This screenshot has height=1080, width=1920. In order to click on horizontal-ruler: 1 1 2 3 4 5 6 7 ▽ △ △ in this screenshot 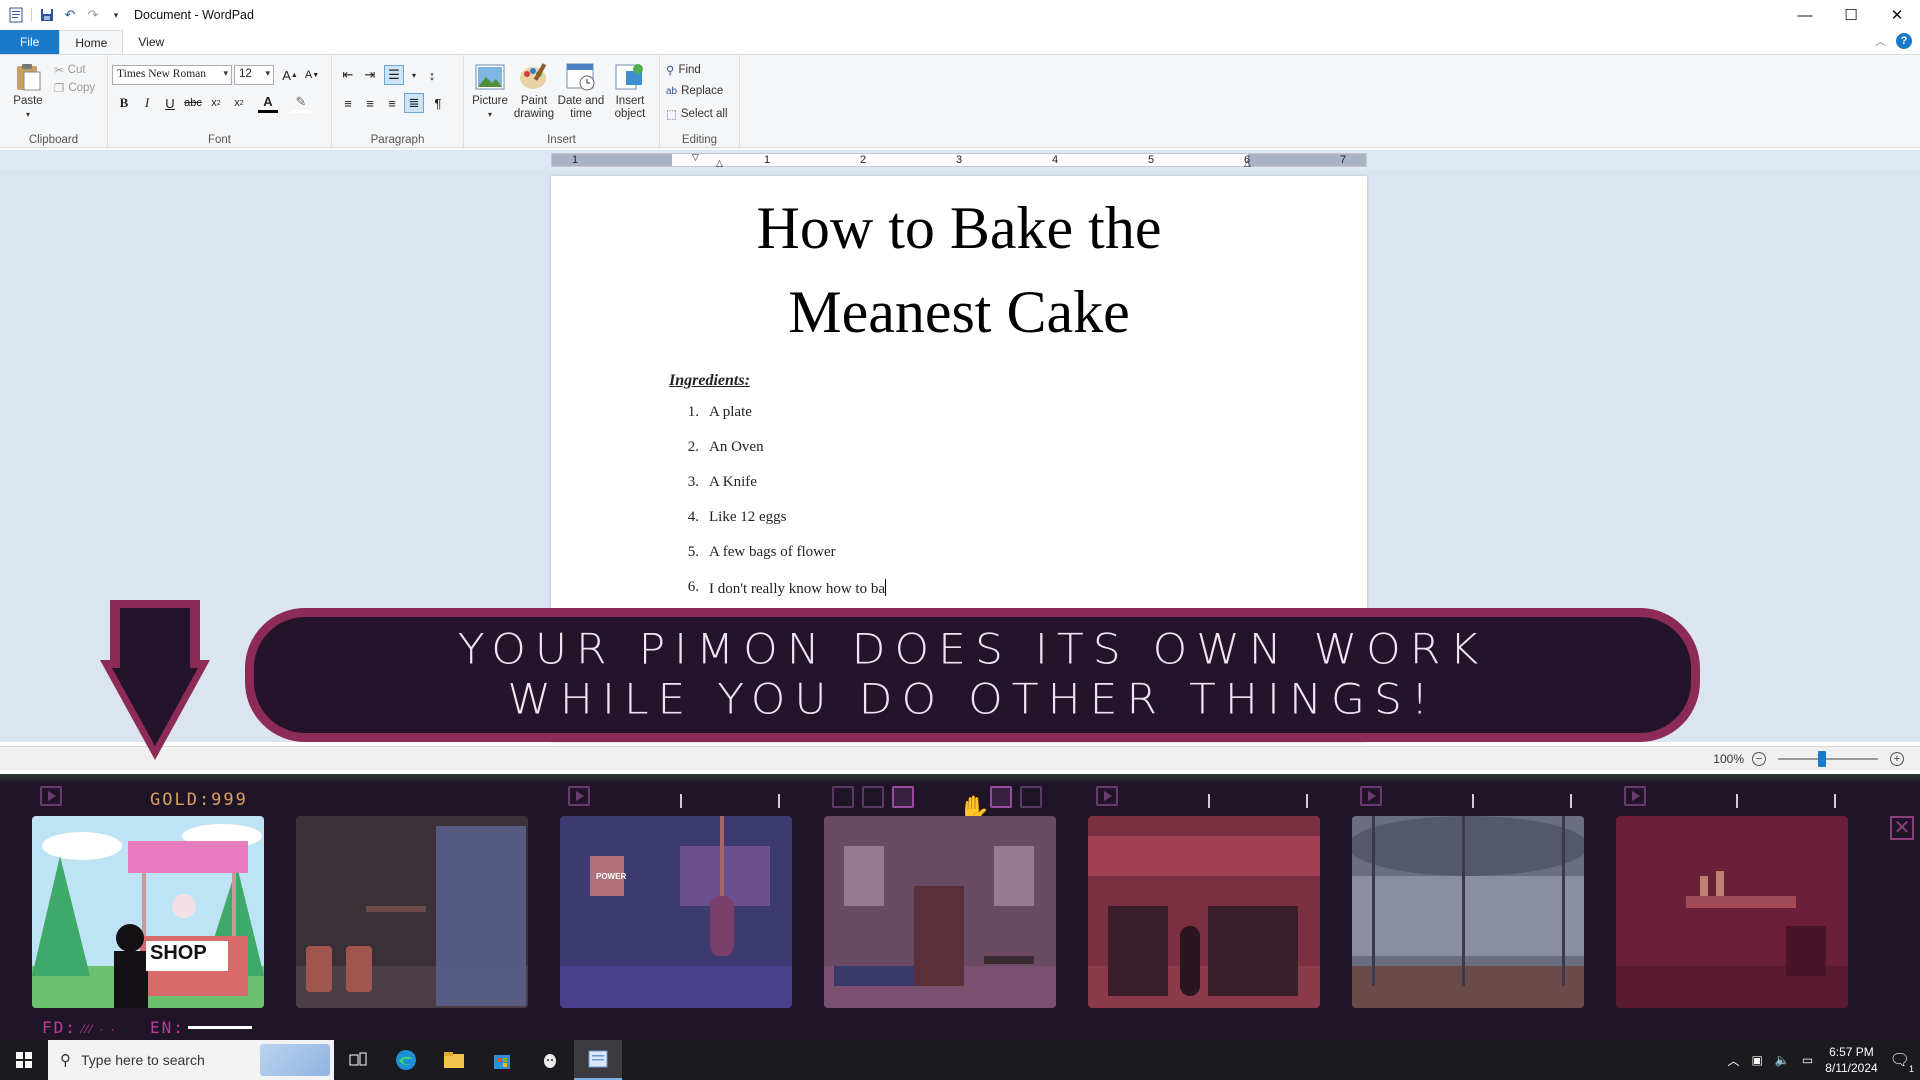, I will do `click(959, 160)`.